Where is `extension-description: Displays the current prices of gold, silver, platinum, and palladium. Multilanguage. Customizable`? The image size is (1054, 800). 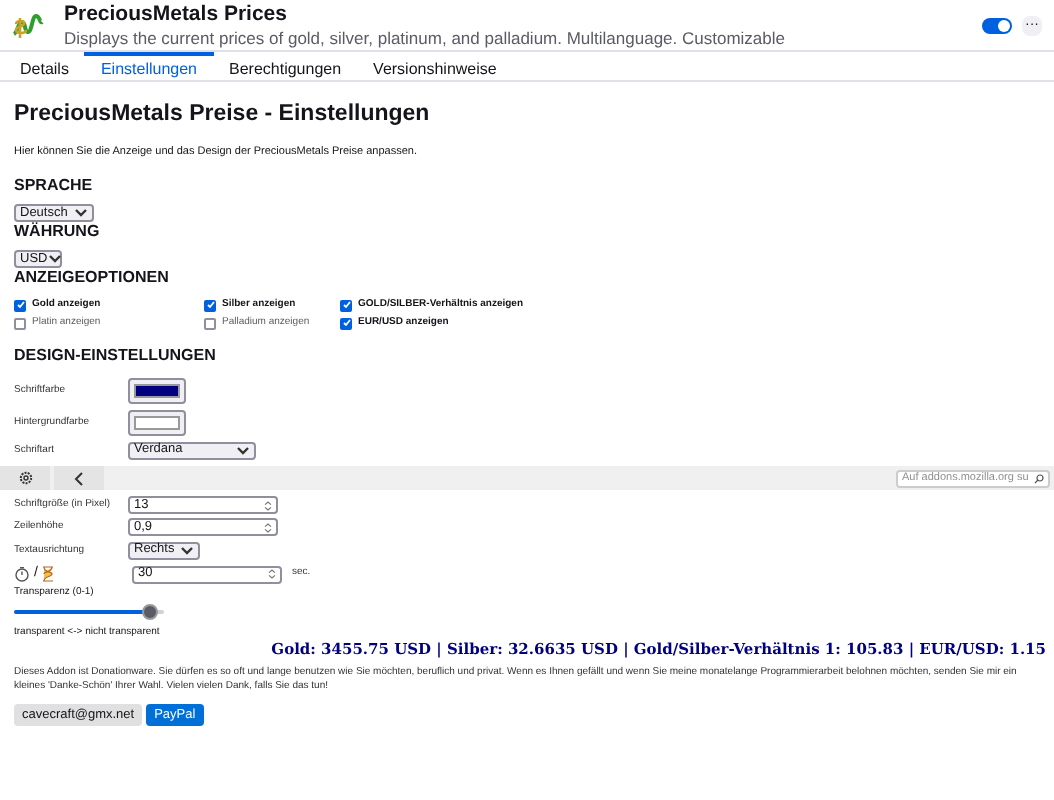
extension-description: Displays the current prices of gold, silver, platinum, and palladium. Multilanguage. Customizable is located at coordinates (425, 38).